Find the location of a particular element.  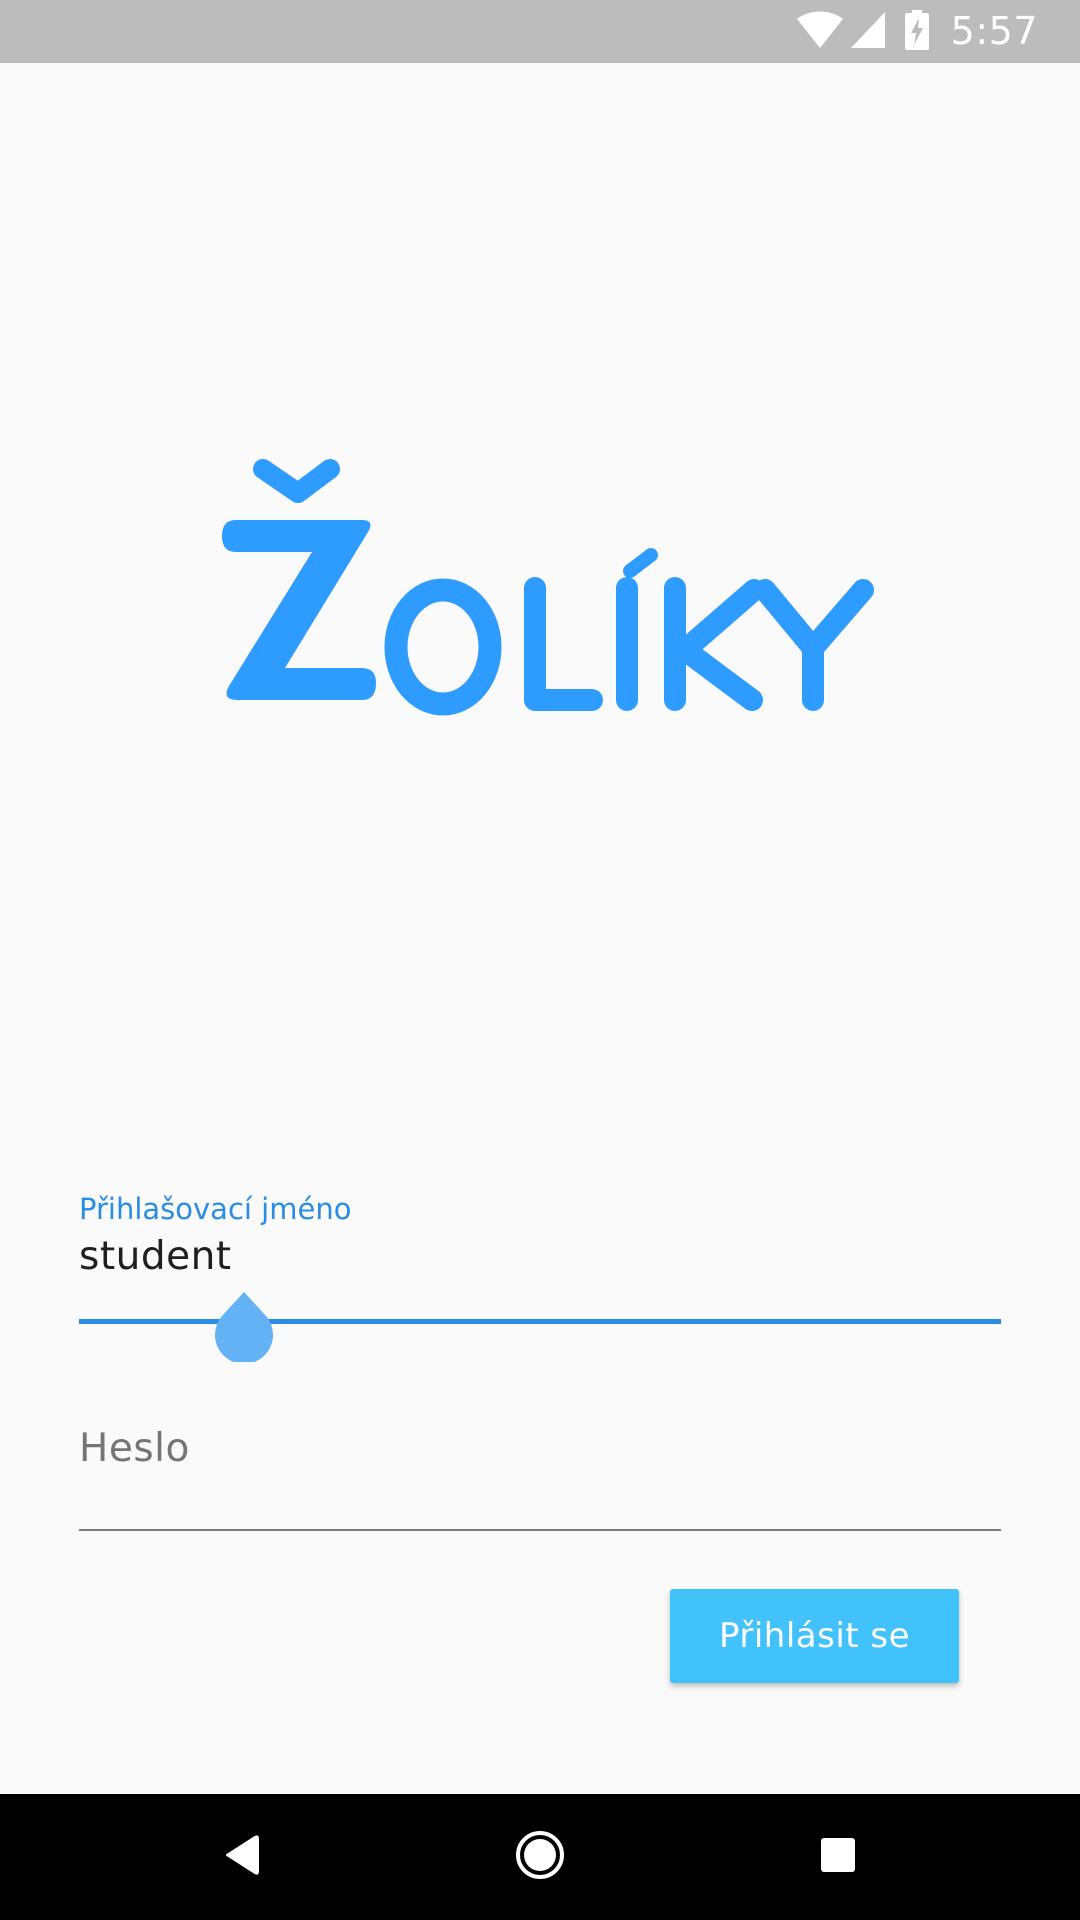

password-underline is located at coordinates (540, 1530).